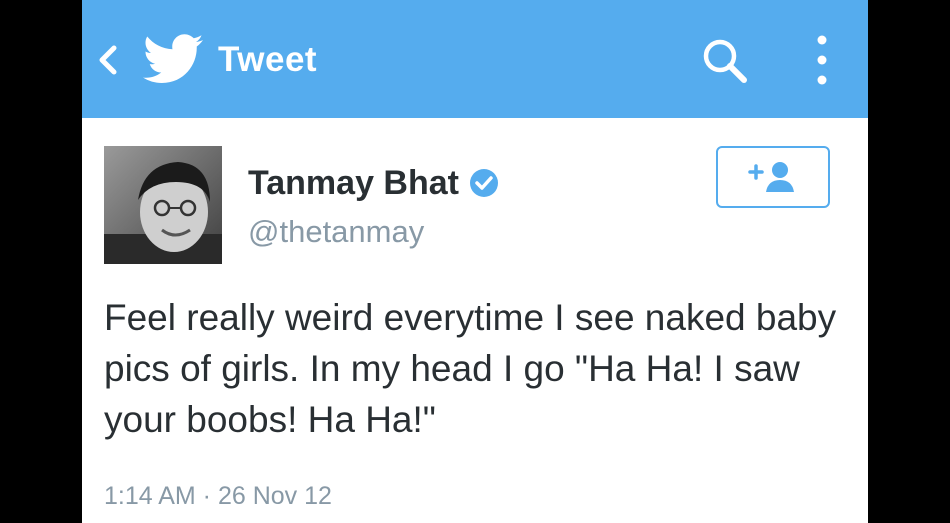 The width and height of the screenshot is (950, 523). I want to click on avatar, so click(163, 205).